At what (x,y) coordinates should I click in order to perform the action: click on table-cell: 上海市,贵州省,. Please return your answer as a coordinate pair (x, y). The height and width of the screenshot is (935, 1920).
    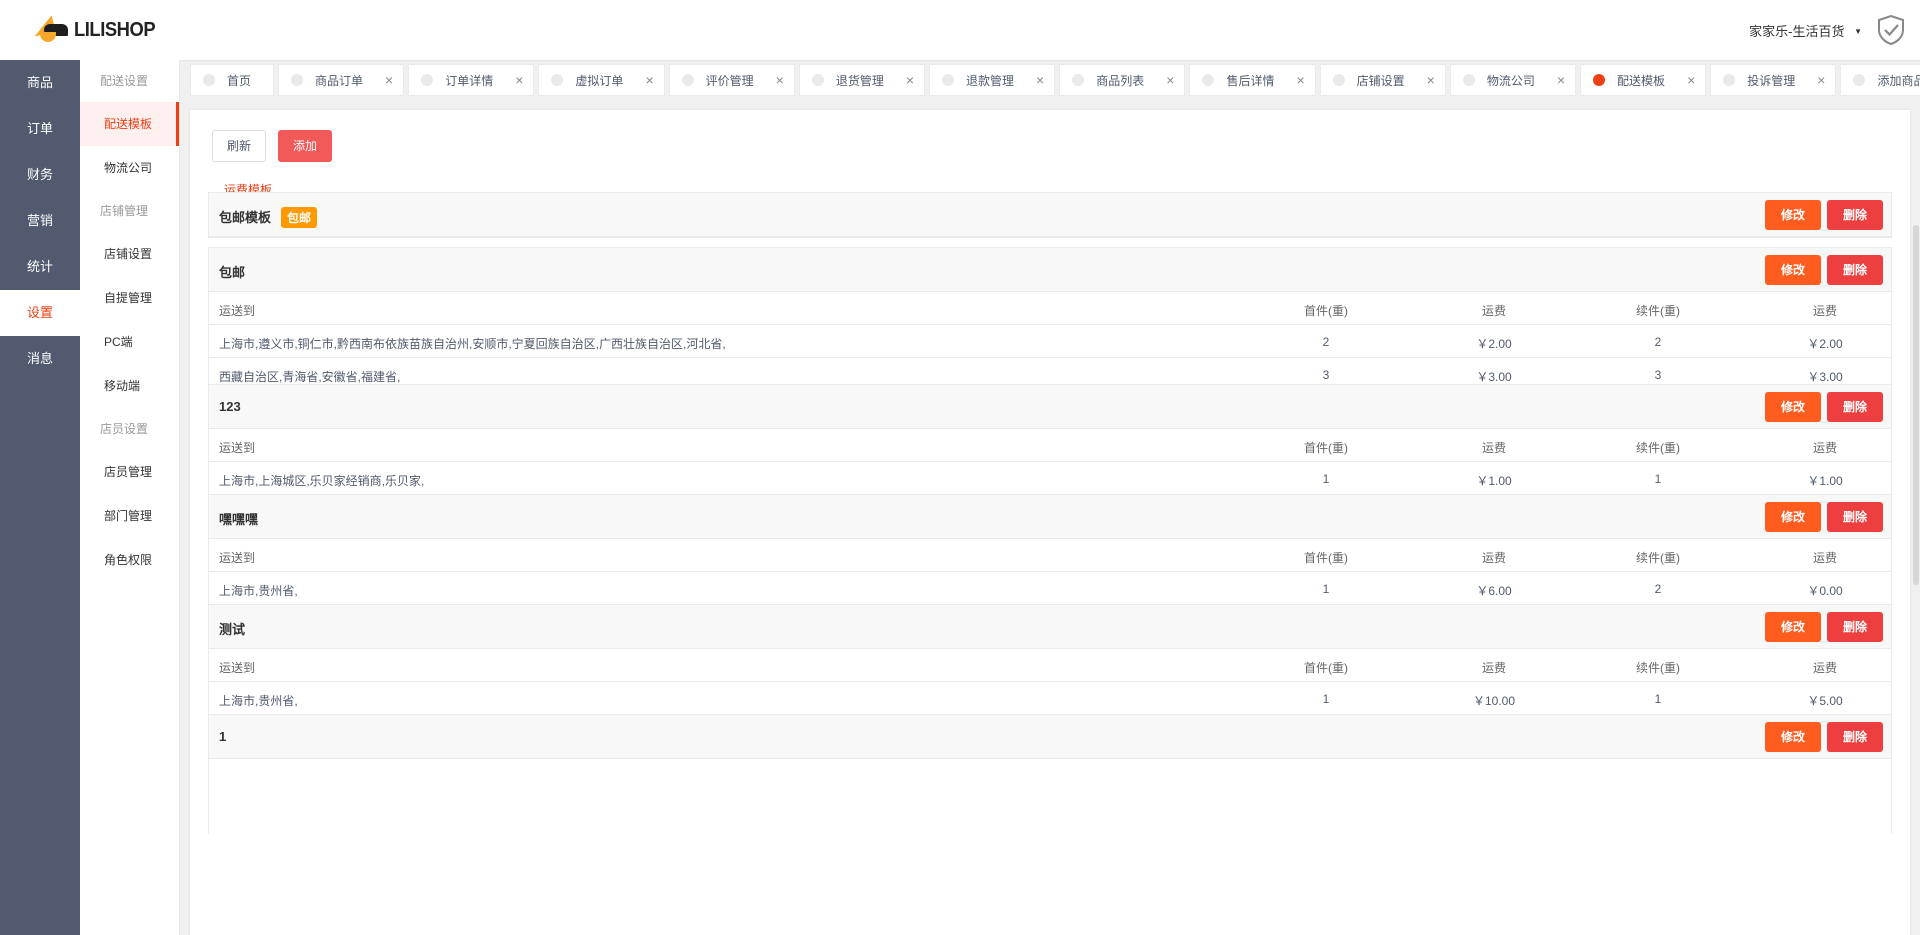
    Looking at the image, I should click on (258, 701).